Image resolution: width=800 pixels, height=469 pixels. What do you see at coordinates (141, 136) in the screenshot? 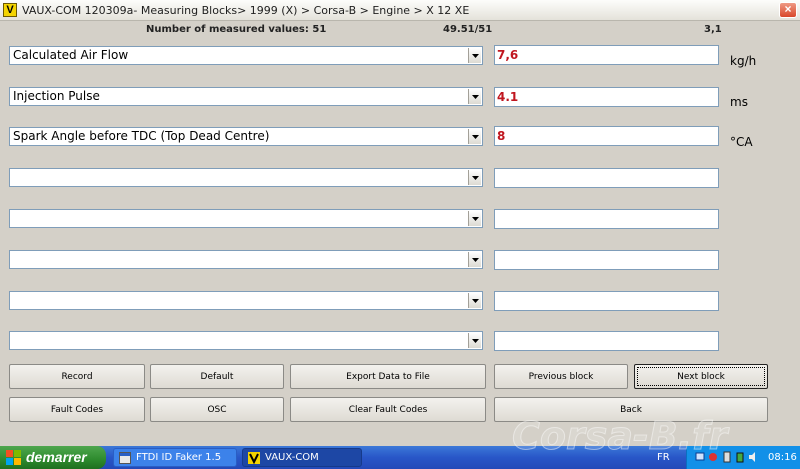
I see `measurement-select-3-label: Spark Angle before TDC (Top Dead Centre)` at bounding box center [141, 136].